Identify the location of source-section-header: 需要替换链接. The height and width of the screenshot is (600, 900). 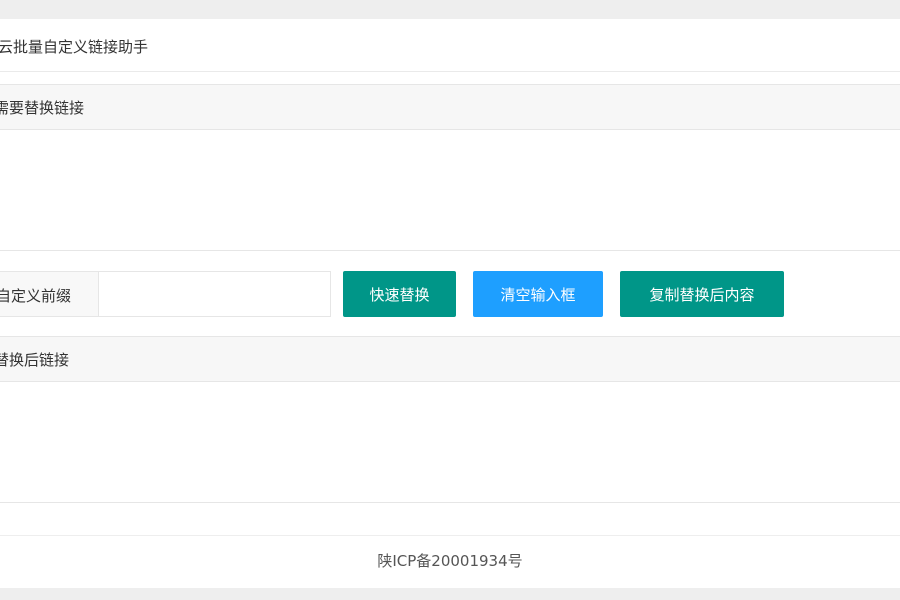
(450, 107).